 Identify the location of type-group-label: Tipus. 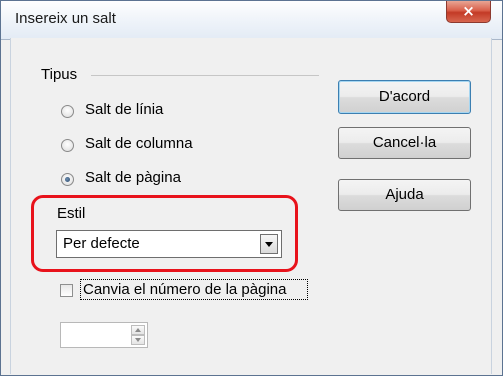
(59, 74).